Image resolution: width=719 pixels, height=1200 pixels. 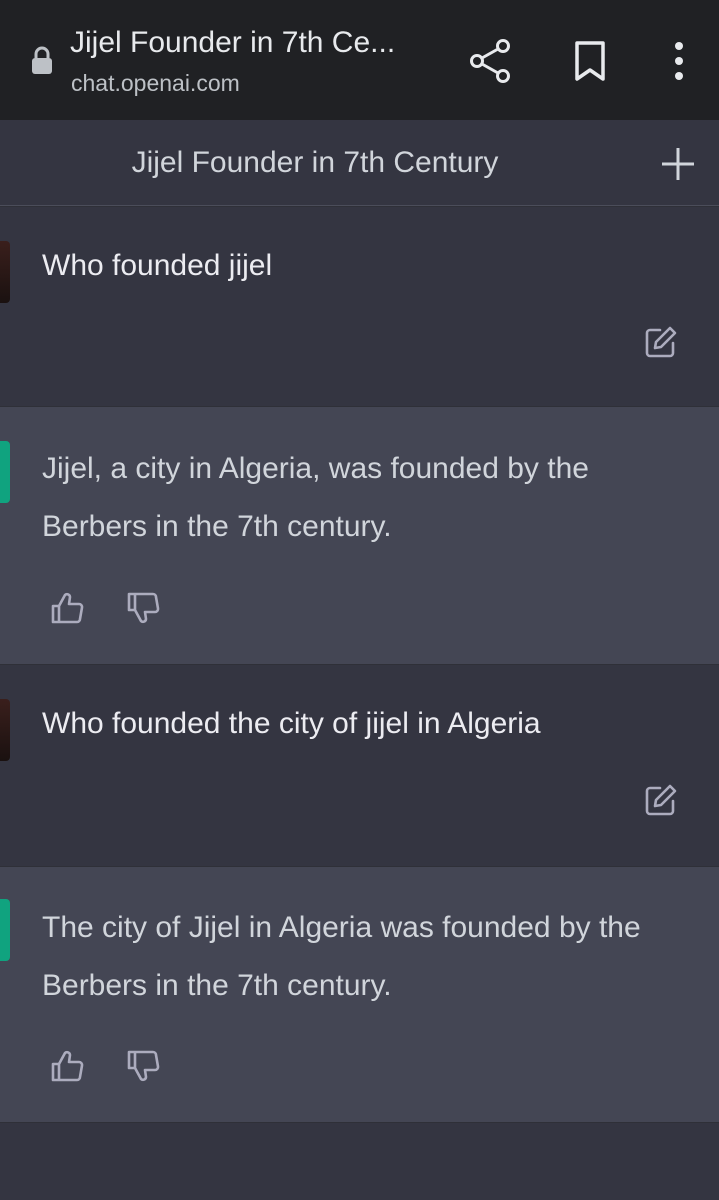 What do you see at coordinates (155, 83) in the screenshot?
I see `url-host: chat.openai.com` at bounding box center [155, 83].